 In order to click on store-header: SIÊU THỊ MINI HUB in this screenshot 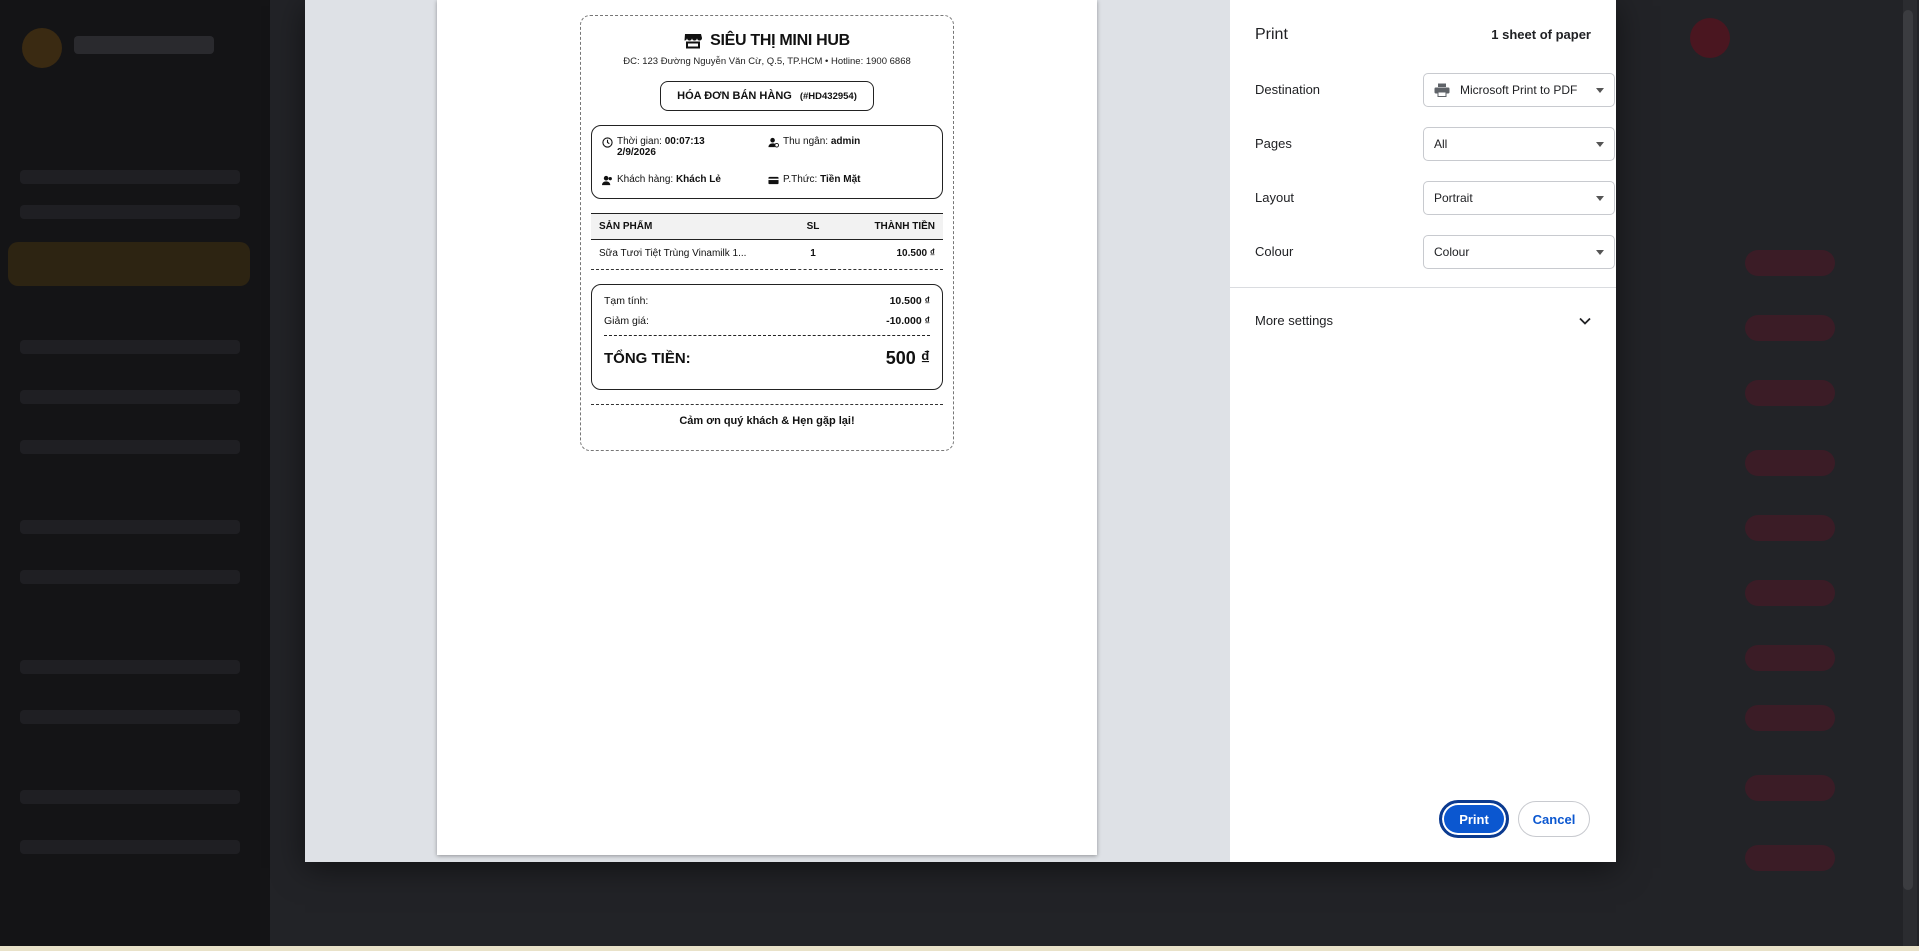, I will do `click(767, 41)`.